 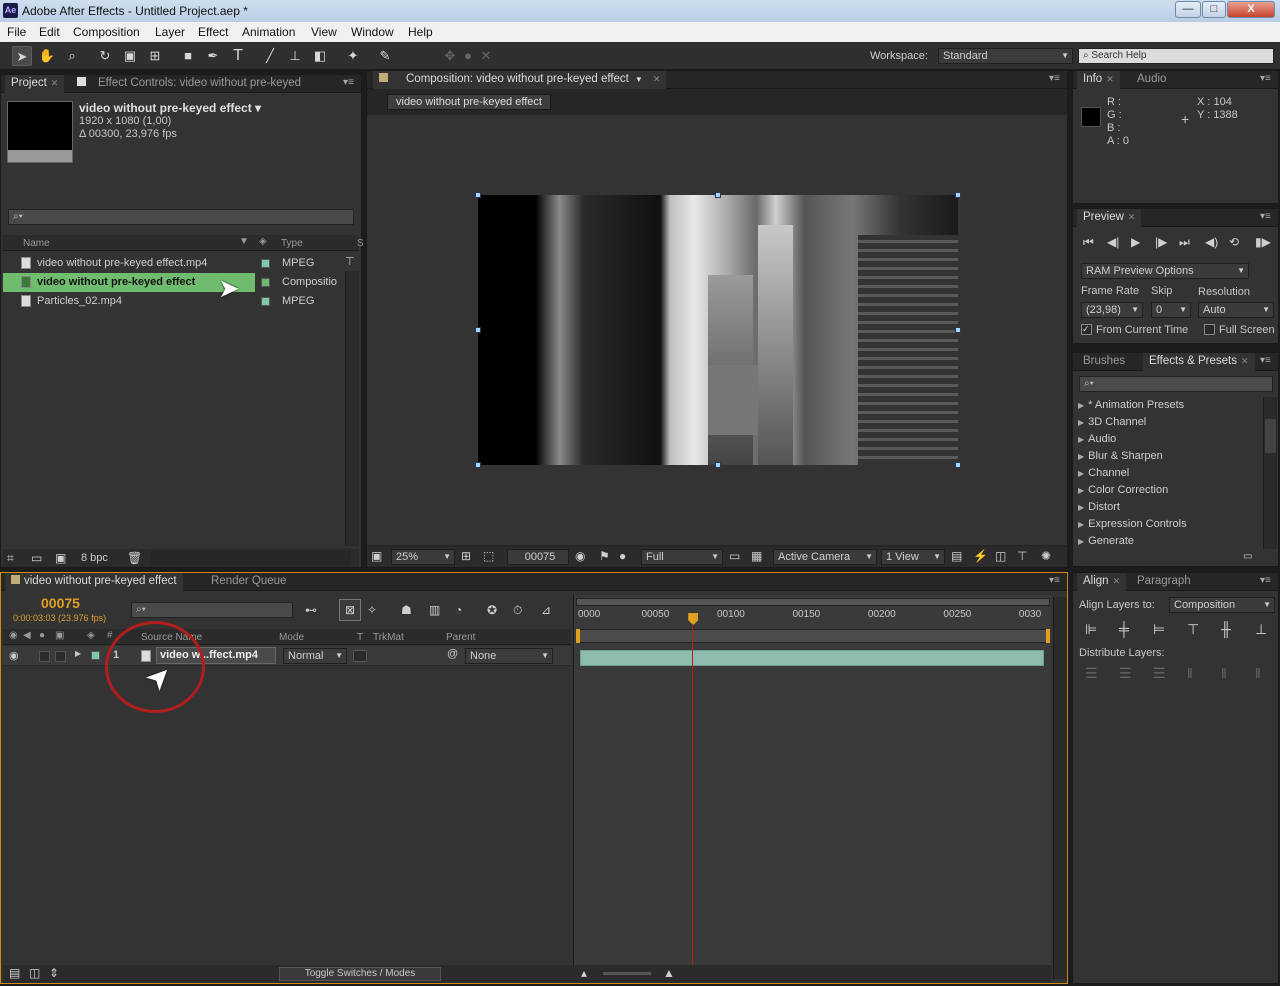 I want to click on tab-paragraph: Paragraph, so click(x=1164, y=582).